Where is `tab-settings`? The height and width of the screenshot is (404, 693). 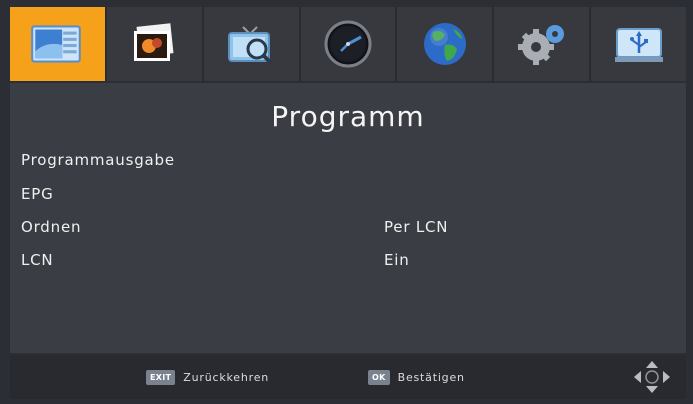
tab-settings is located at coordinates (542, 44).